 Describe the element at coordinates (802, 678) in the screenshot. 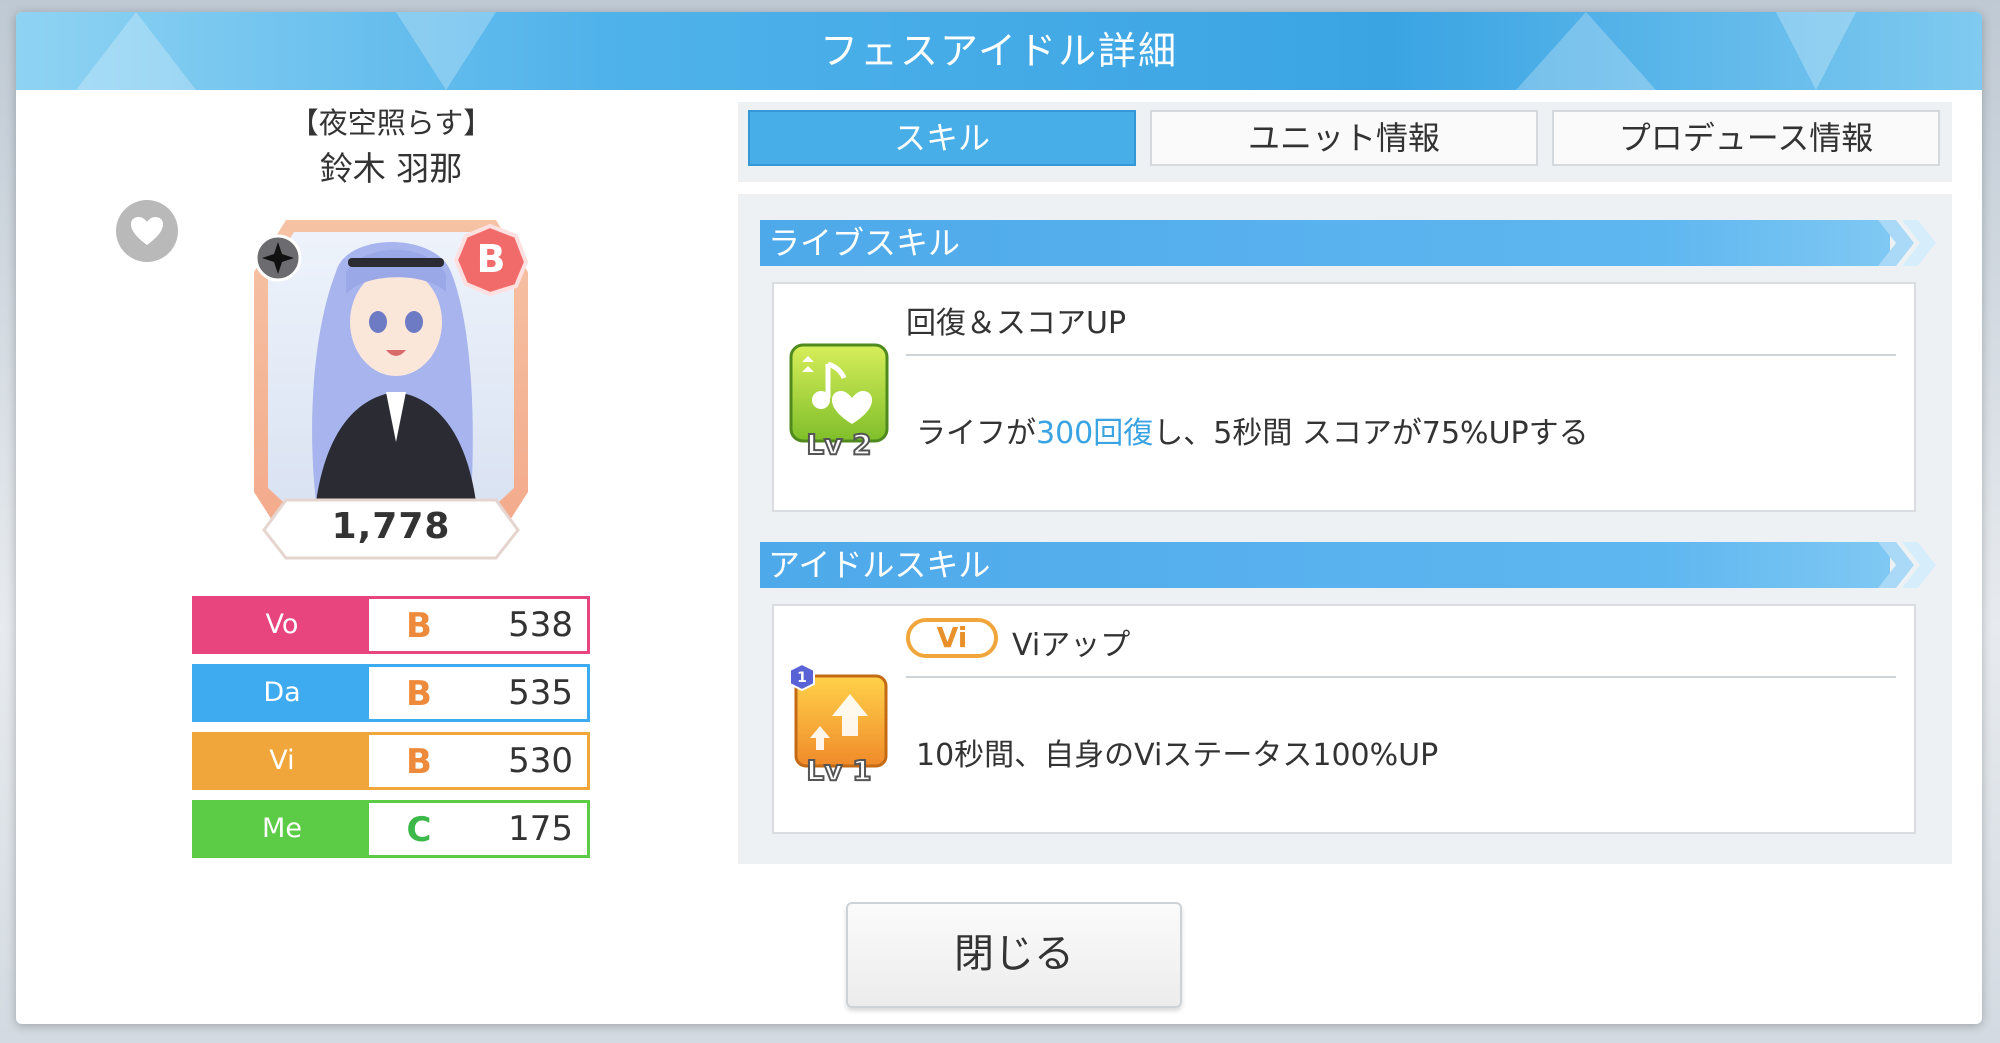

I see `skill-rank-badge: 1` at that location.